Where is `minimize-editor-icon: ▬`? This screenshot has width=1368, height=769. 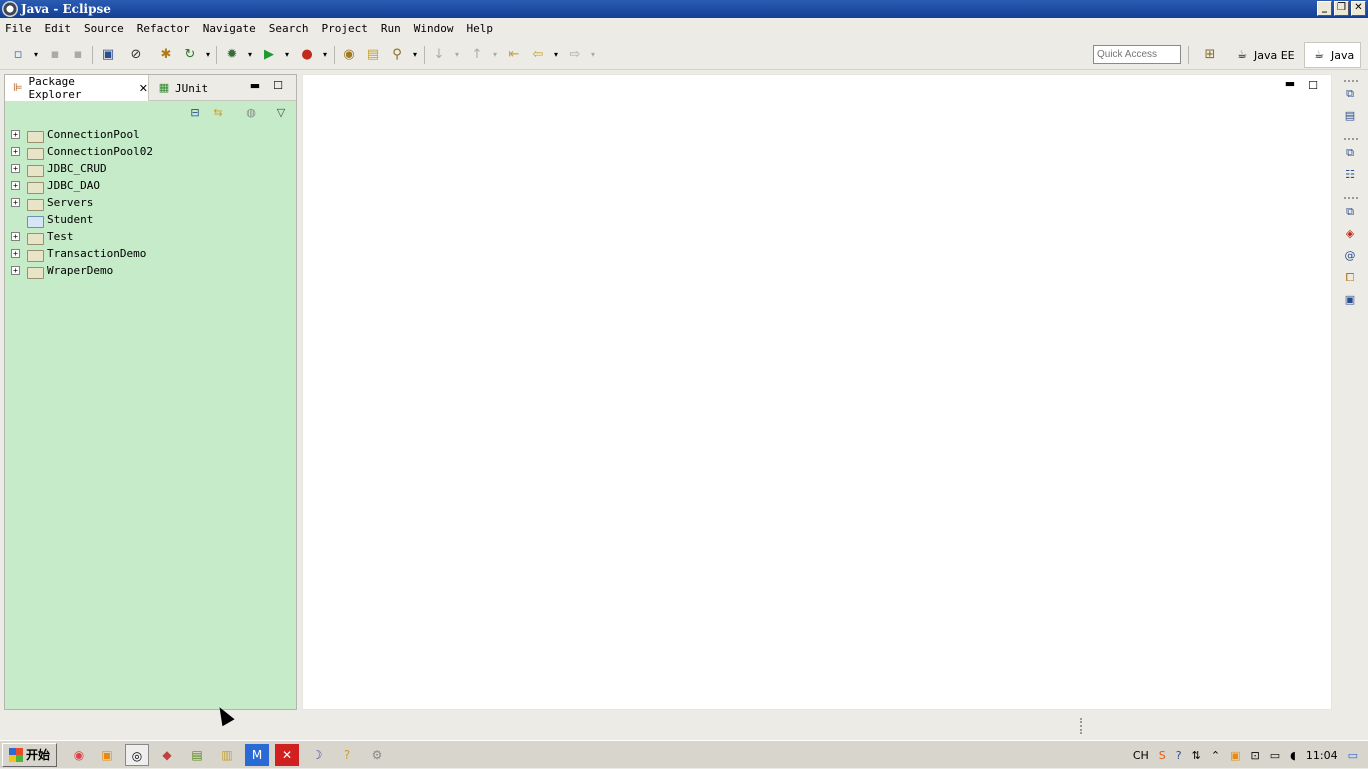
minimize-editor-icon: ▬ is located at coordinates (1290, 84).